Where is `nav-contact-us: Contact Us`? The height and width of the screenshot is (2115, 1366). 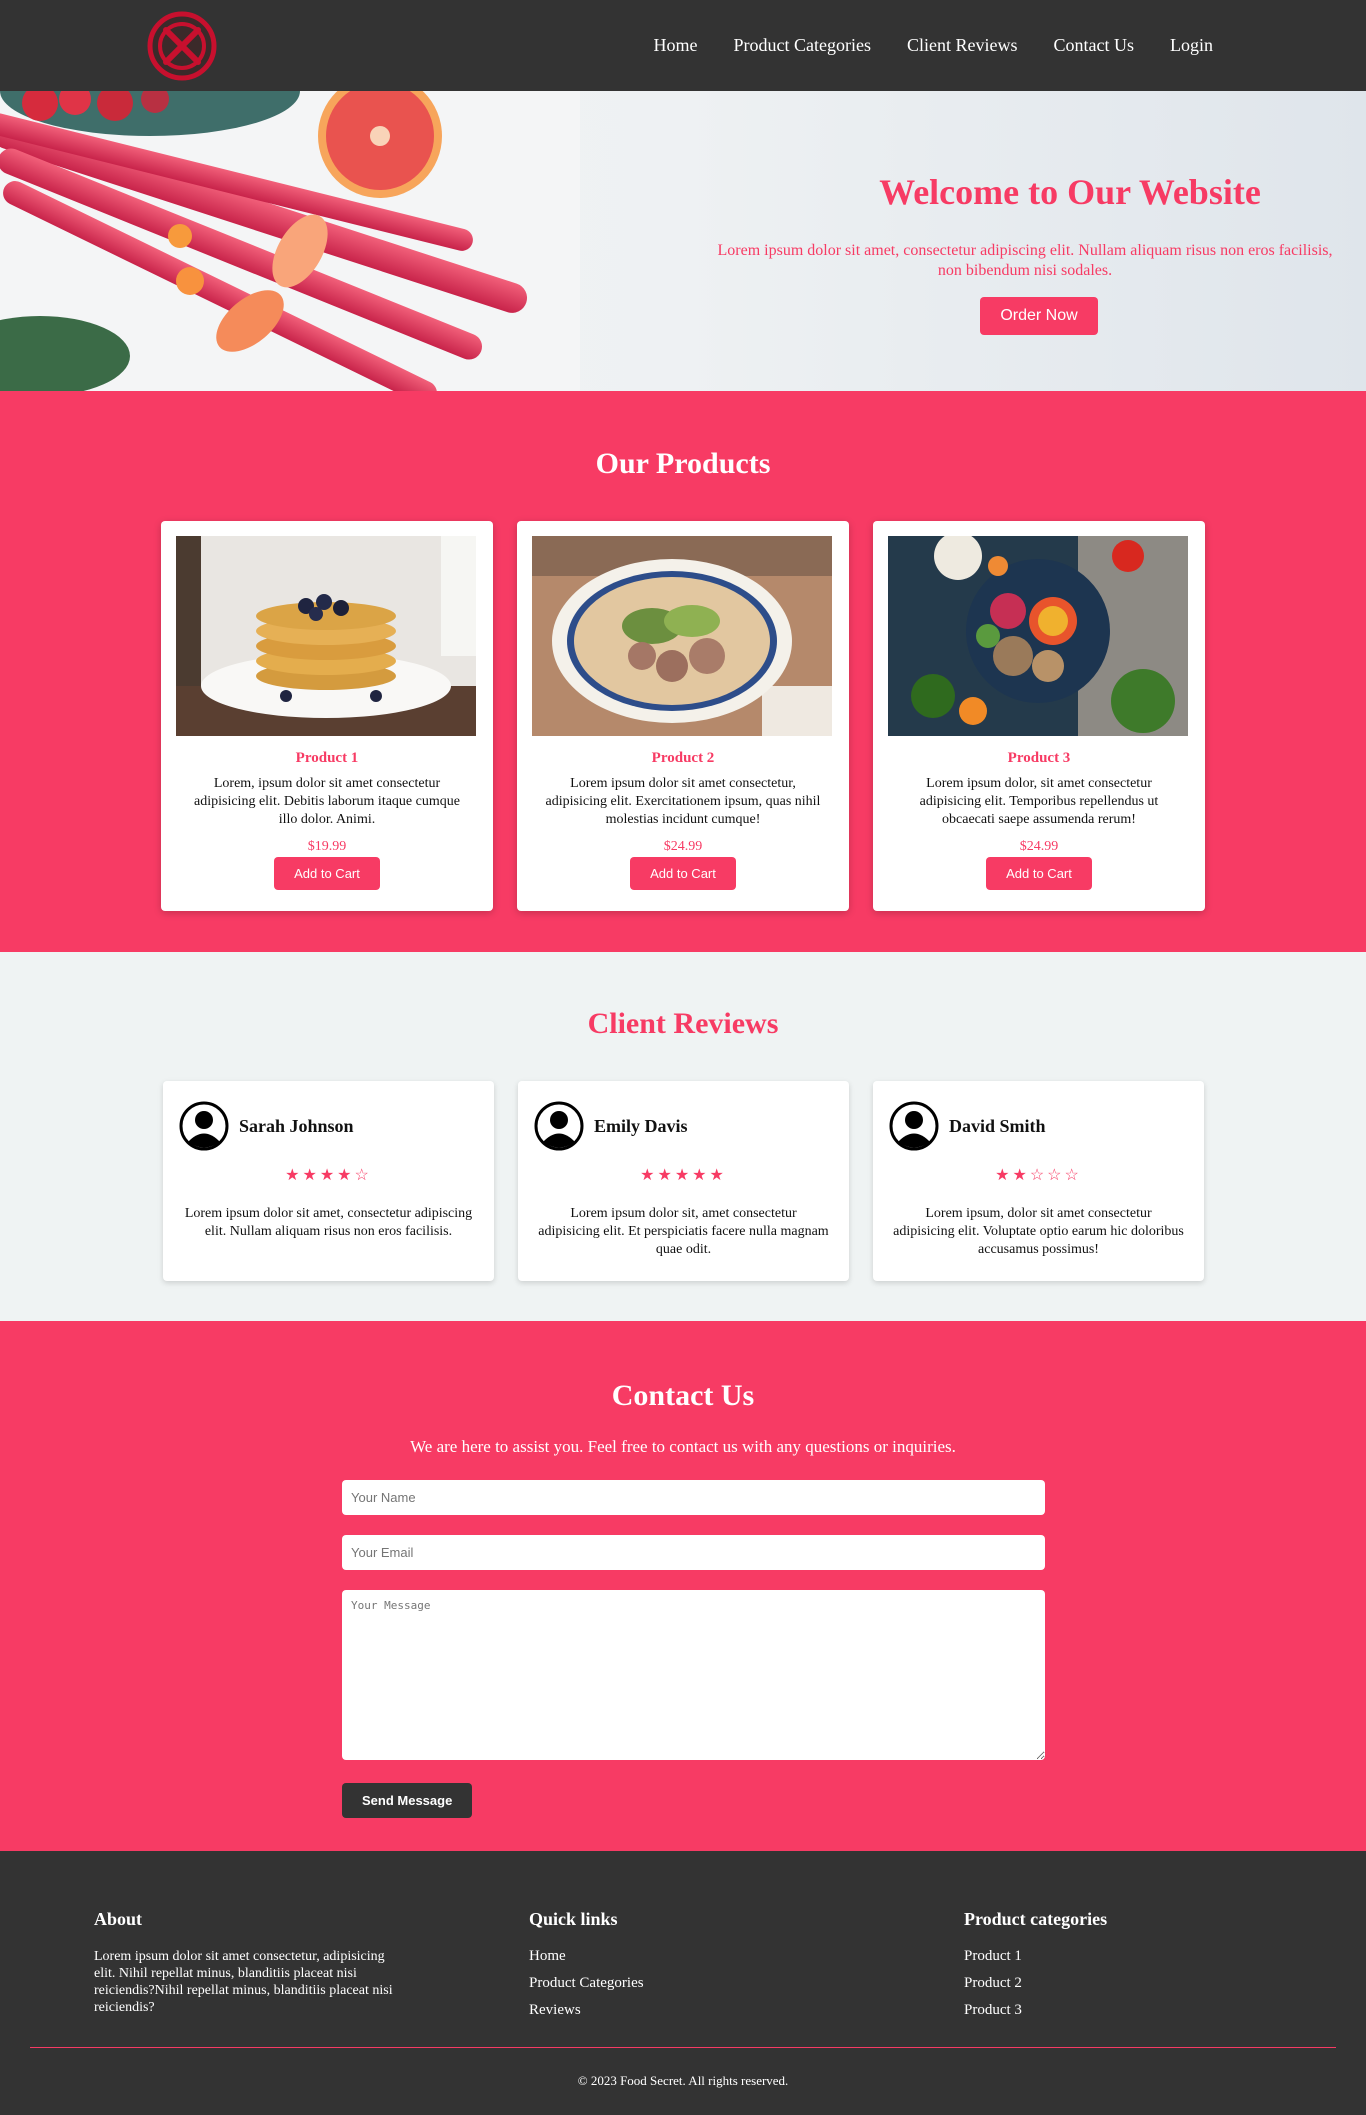 nav-contact-us: Contact Us is located at coordinates (1094, 45).